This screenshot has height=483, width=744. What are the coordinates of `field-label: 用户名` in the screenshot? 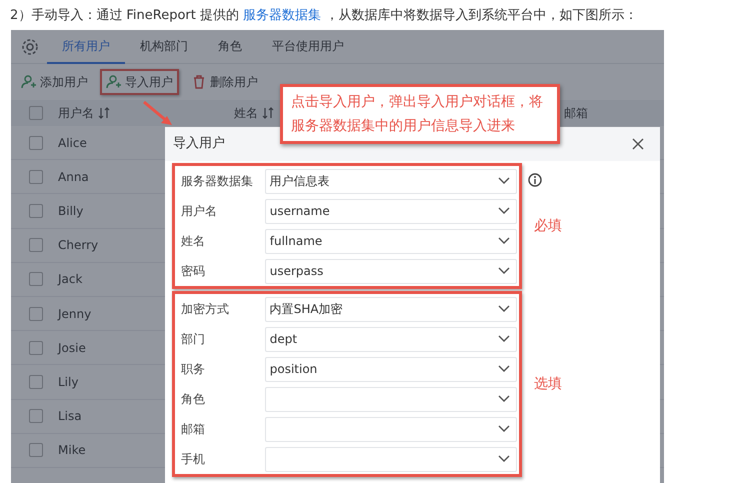 It's located at (199, 211).